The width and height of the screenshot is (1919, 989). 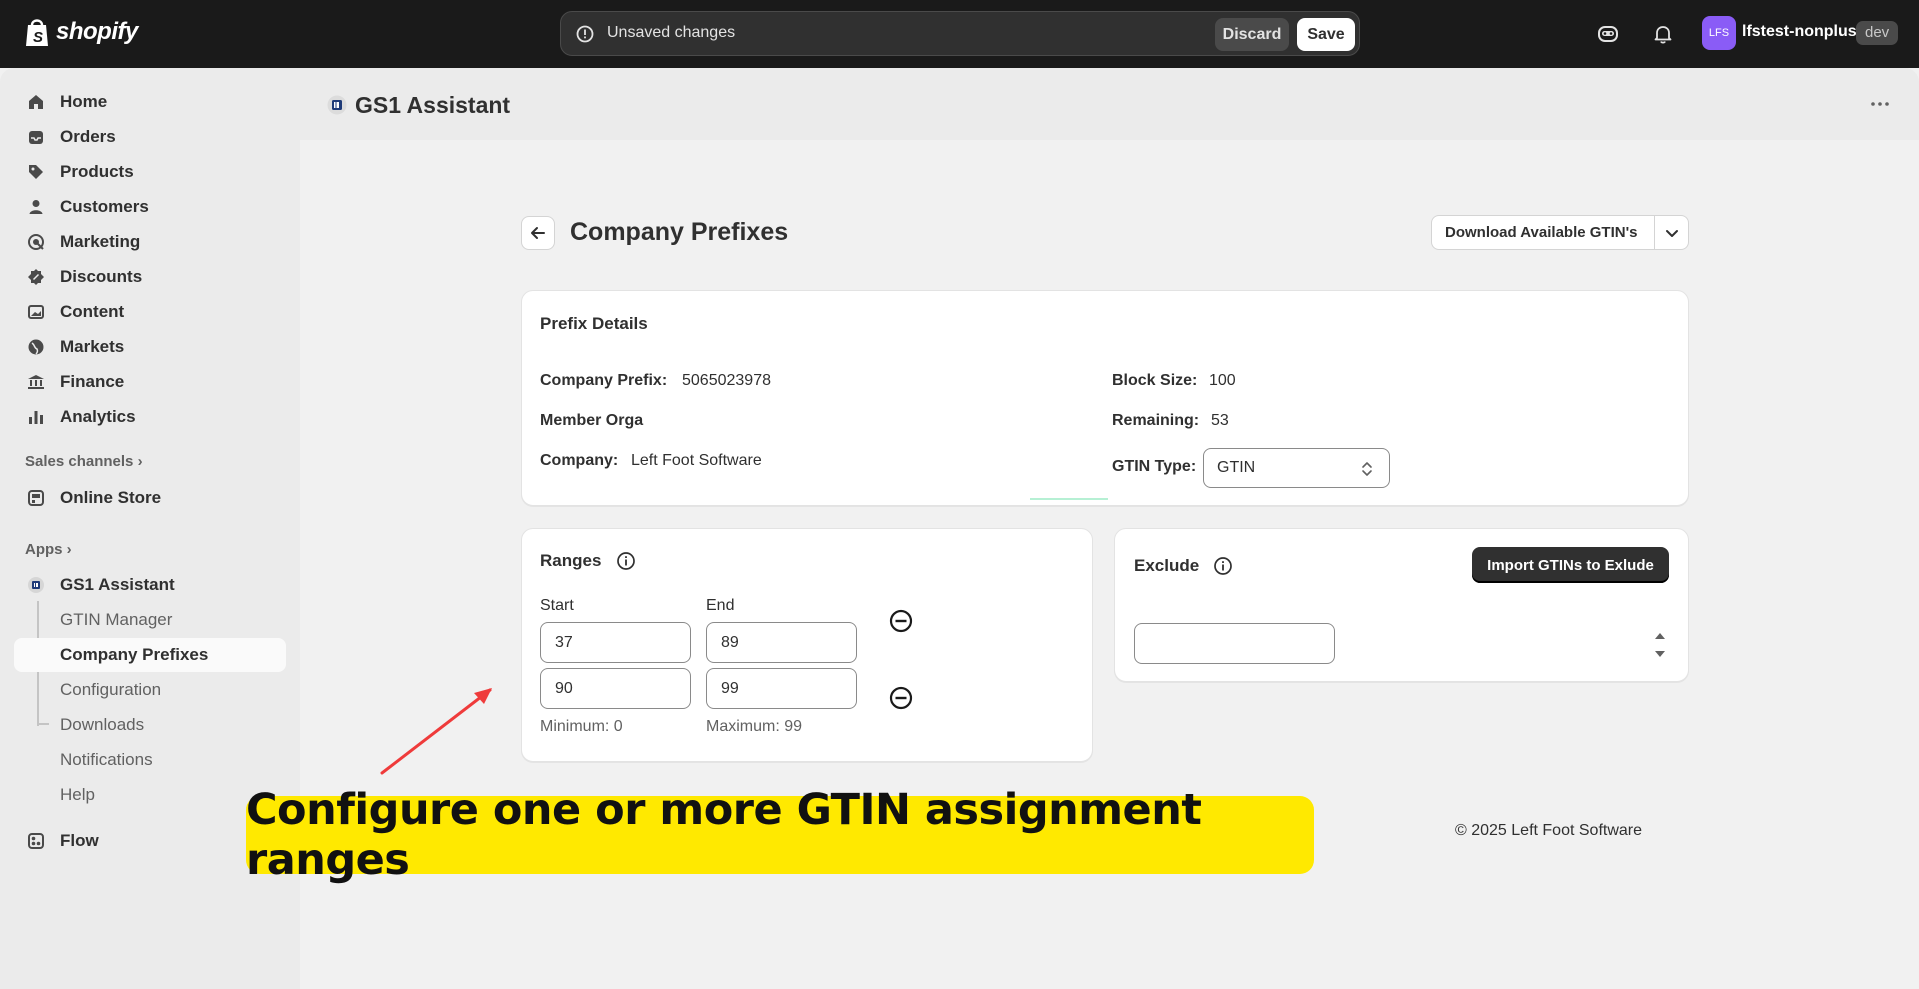 What do you see at coordinates (1234, 643) in the screenshot?
I see `exclude-gtin-input` at bounding box center [1234, 643].